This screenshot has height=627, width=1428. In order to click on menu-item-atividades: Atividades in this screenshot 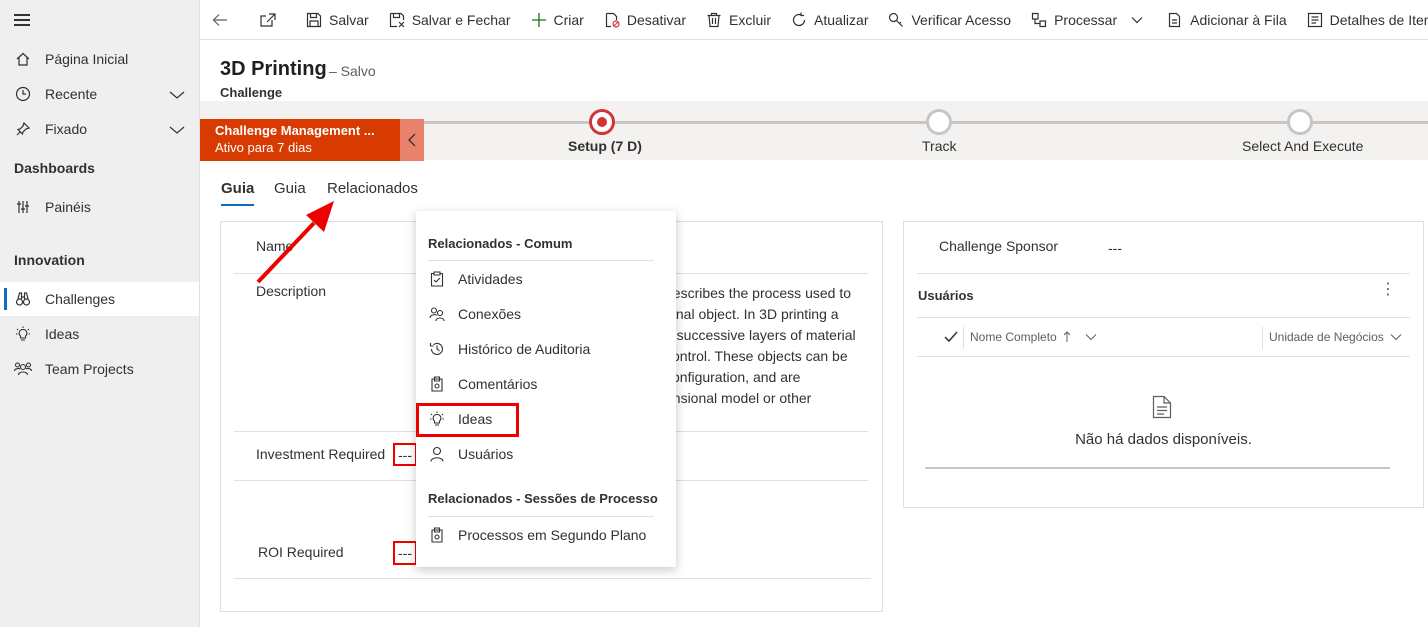, I will do `click(546, 279)`.